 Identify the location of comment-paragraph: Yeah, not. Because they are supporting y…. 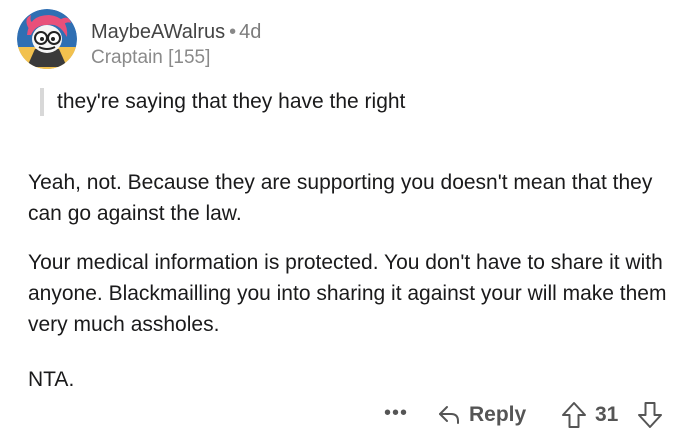
(340, 198).